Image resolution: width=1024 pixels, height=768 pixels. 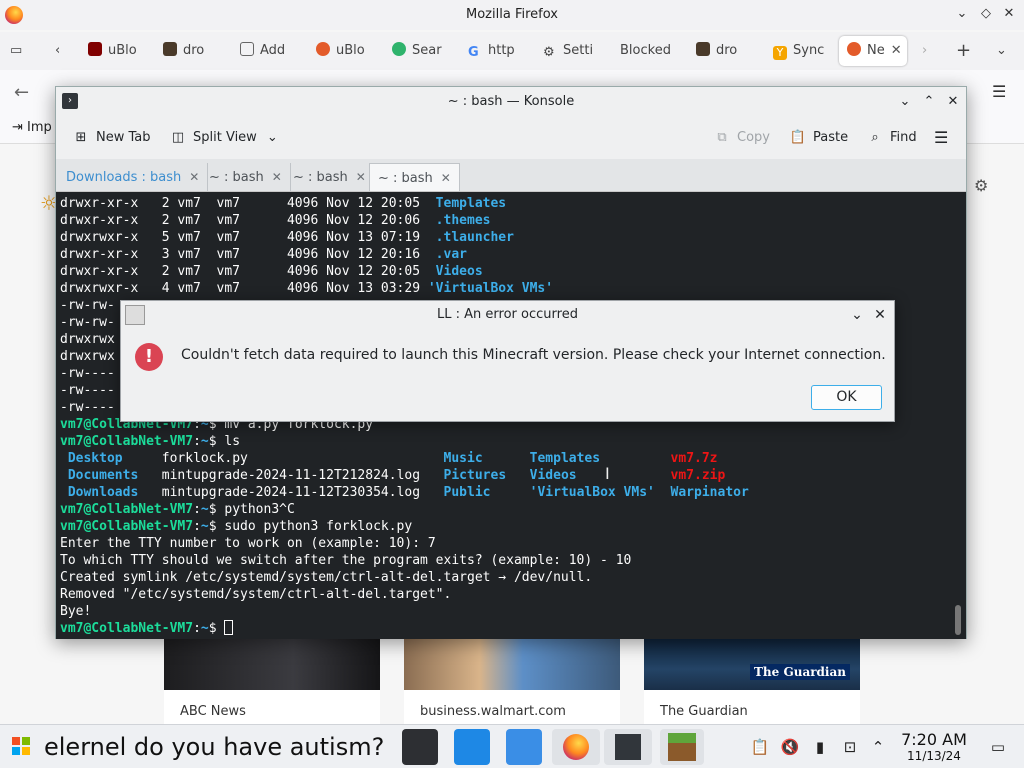 What do you see at coordinates (682, 747) in the screenshot?
I see `minecraft-taskbar-app` at bounding box center [682, 747].